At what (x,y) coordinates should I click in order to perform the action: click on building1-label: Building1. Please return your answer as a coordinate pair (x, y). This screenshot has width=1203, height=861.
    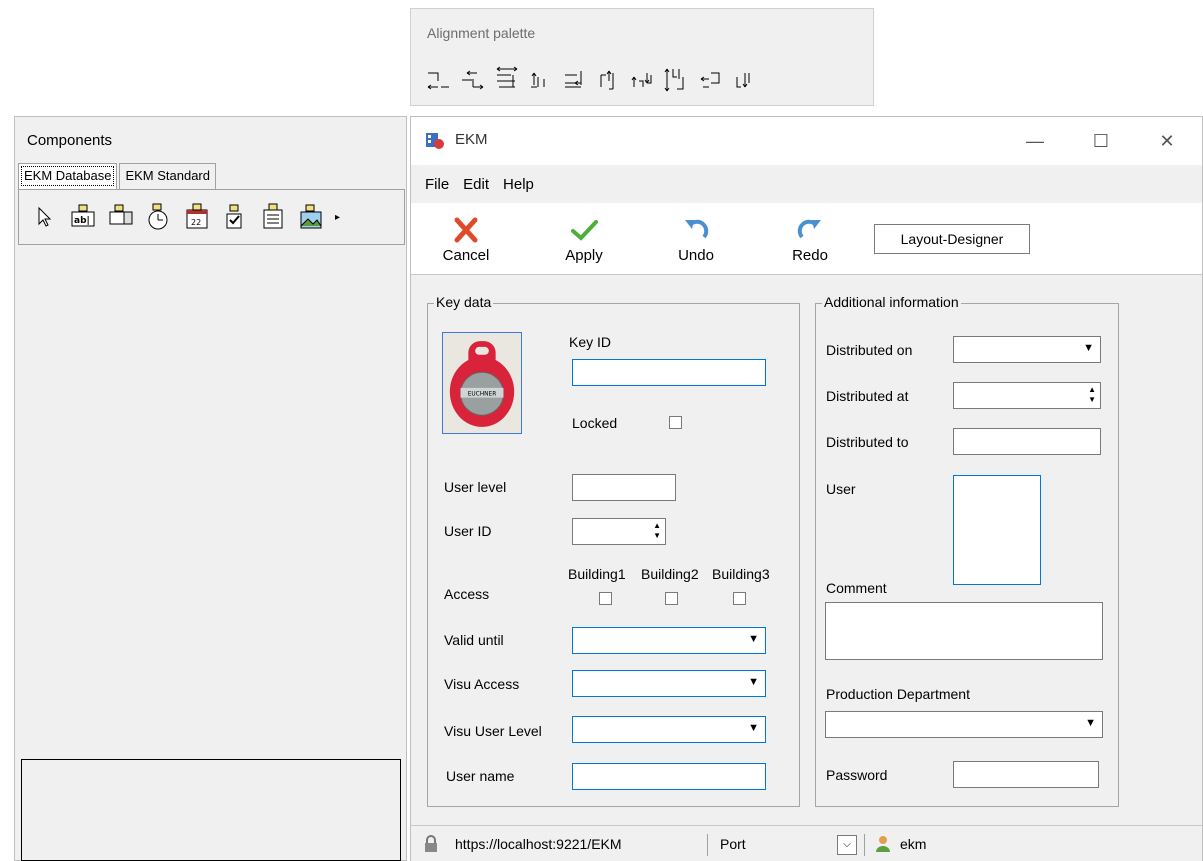
    Looking at the image, I should click on (597, 574).